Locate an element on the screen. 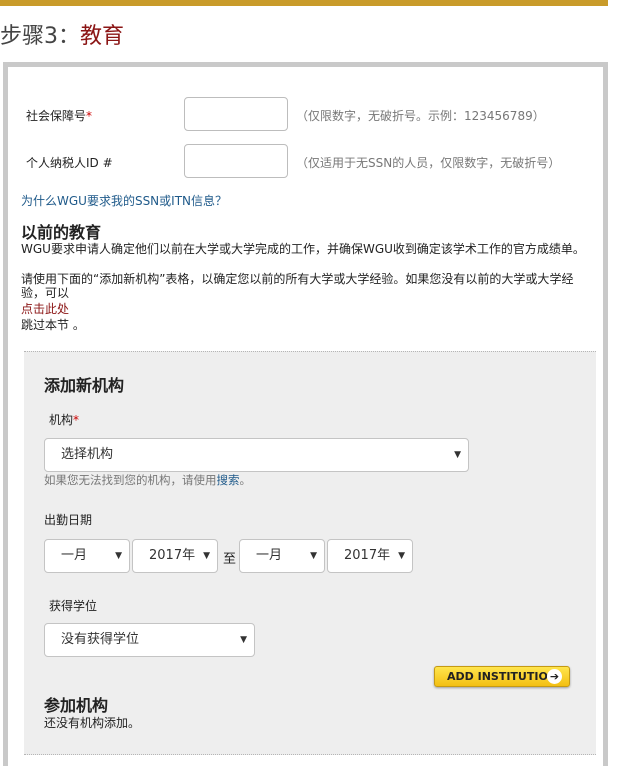 This screenshot has height=766, width=641. add-institution-heading: 添加新机构 is located at coordinates (84, 385).